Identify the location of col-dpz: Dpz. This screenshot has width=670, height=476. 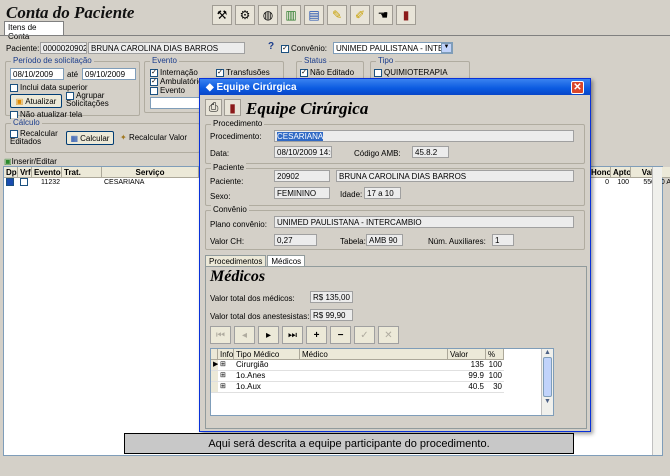
(11, 172).